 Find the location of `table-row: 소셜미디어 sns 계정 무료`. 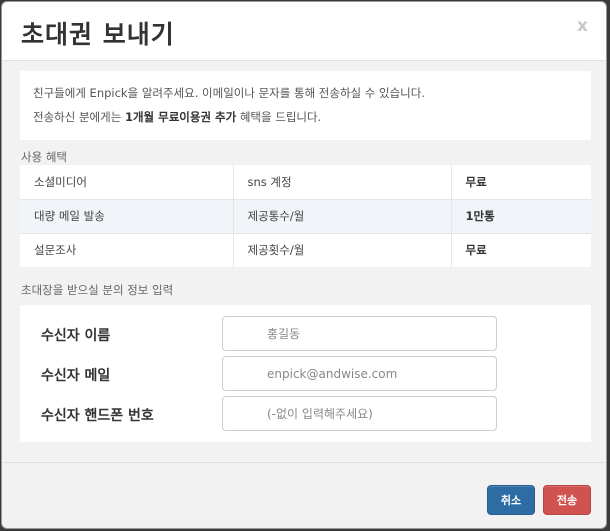

table-row: 소셜미디어 sns 계정 무료 is located at coordinates (305, 182).